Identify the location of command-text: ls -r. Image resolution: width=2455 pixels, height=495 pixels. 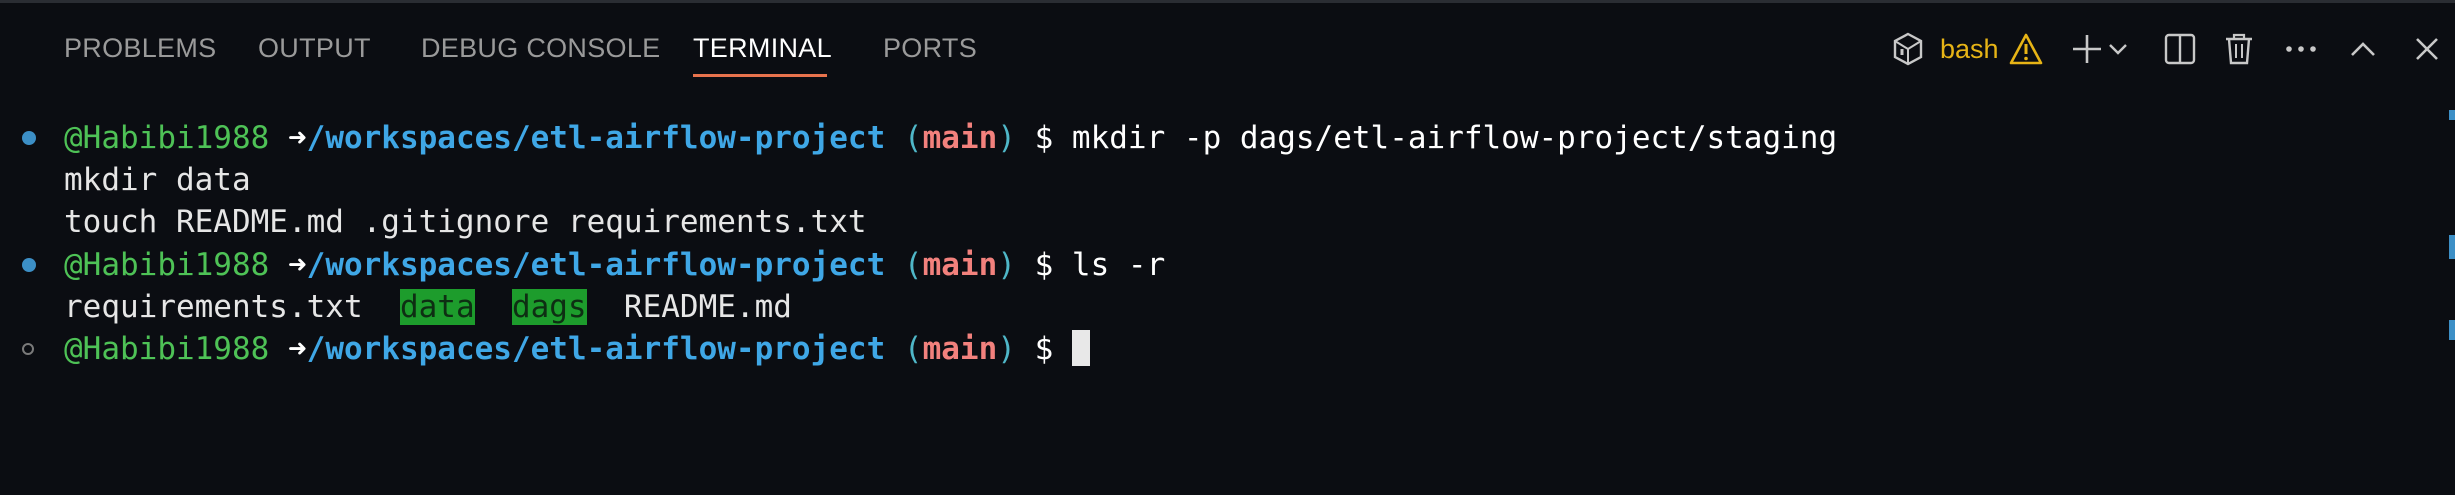
(1118, 265).